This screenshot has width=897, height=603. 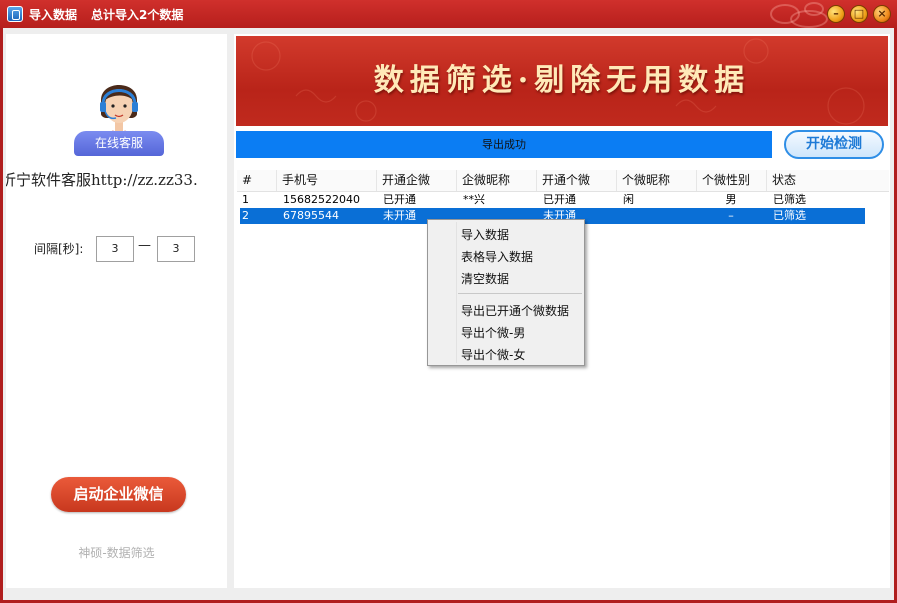 What do you see at coordinates (732, 180) in the screenshot?
I see `column-header: 个微性别` at bounding box center [732, 180].